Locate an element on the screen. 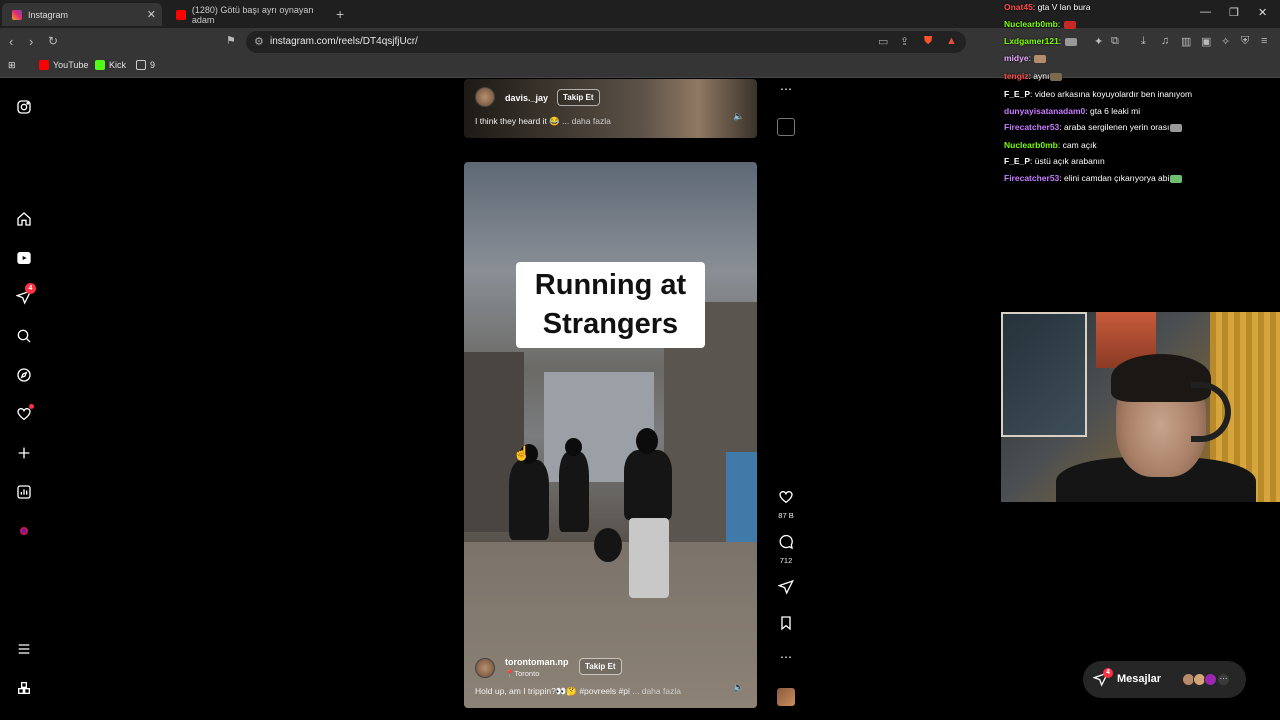 The height and width of the screenshot is (720, 1280). reload-icon: ↻ is located at coordinates (53, 41).